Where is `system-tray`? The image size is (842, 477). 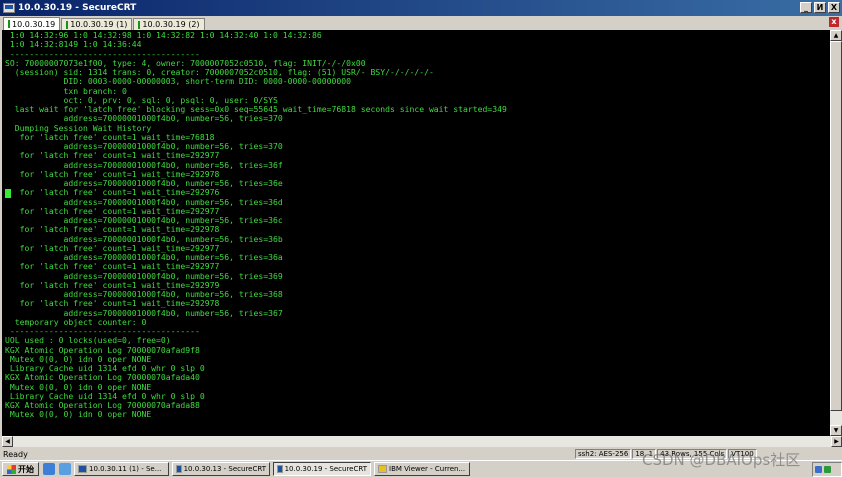 system-tray is located at coordinates (827, 469).